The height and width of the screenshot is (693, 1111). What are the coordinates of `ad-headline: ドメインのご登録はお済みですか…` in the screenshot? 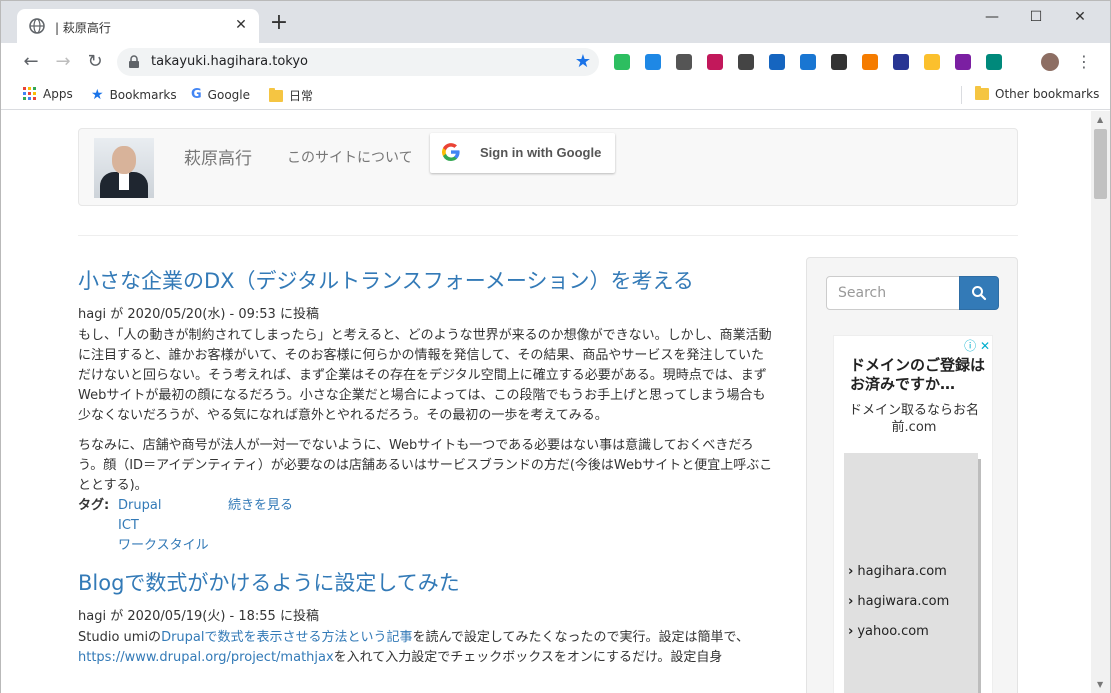 It's located at (918, 374).